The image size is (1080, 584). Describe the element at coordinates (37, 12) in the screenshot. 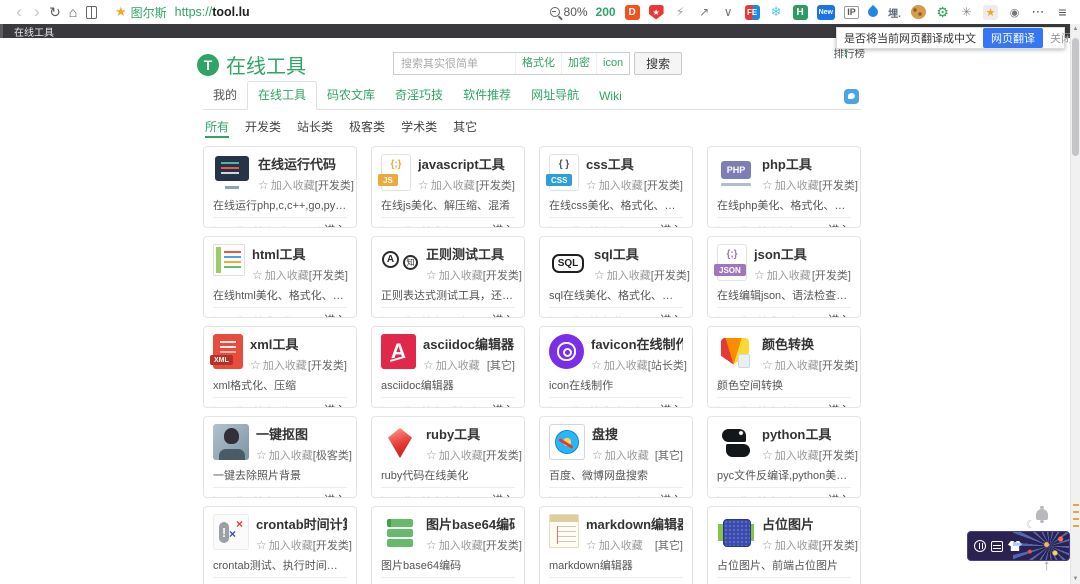

I see `forward-icon: ›` at that location.